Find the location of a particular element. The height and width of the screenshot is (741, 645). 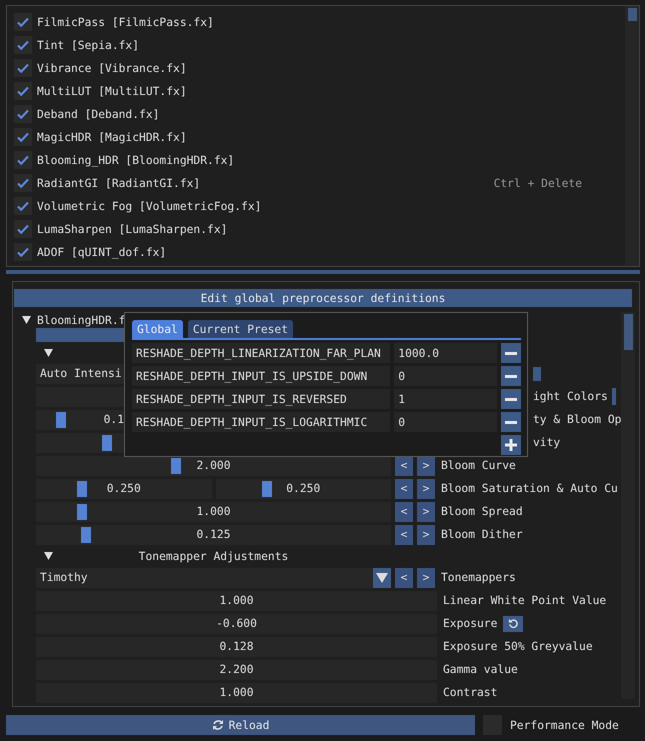

effect-name: RadiantGI [RadiantGI.fx] is located at coordinates (118, 183).